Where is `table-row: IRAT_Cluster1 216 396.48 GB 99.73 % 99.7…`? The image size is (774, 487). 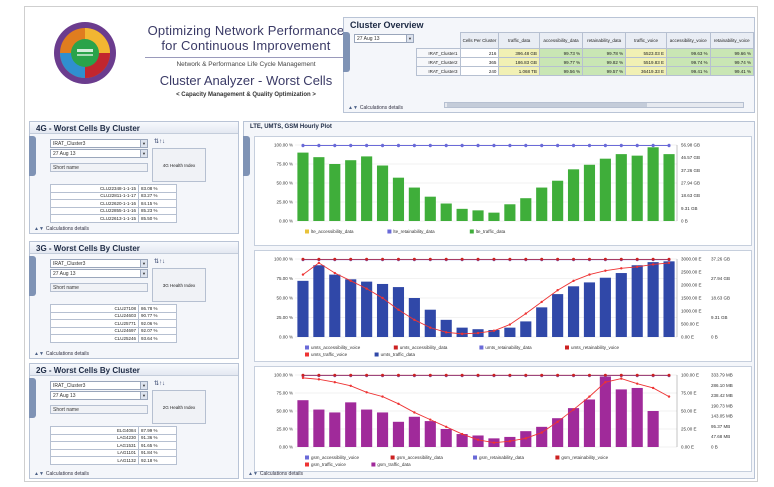 table-row: IRAT_Cluster1 216 396.48 GB 99.73 % 99.7… is located at coordinates (585, 53).